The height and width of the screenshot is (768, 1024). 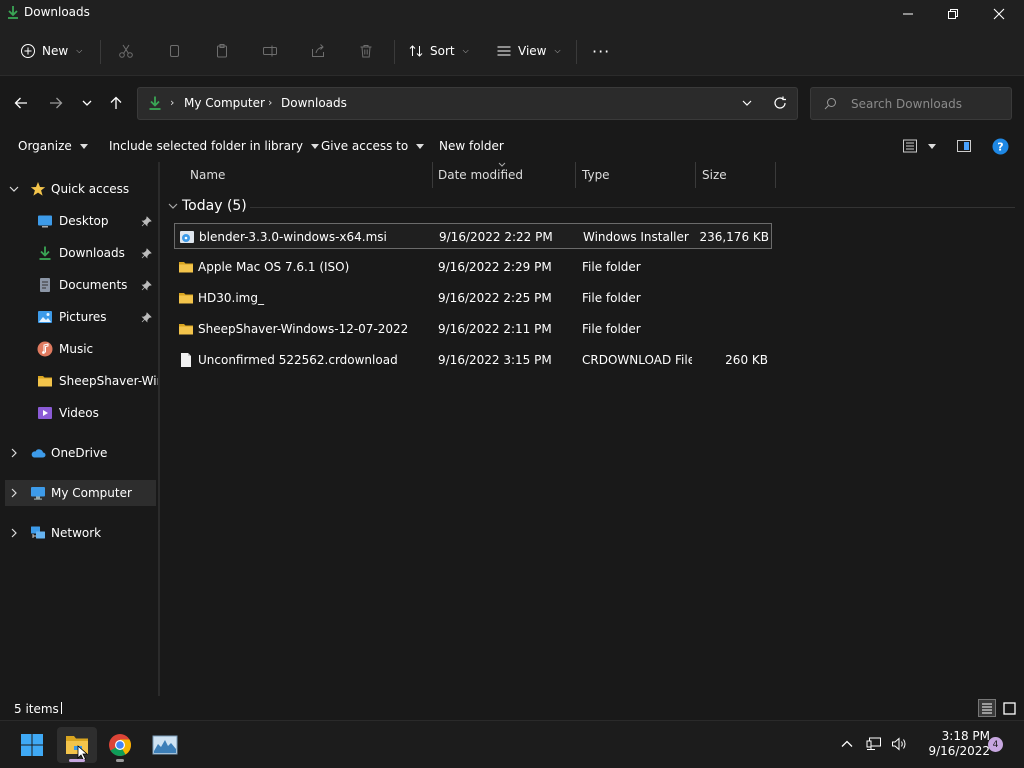 I want to click on restore-icon, so click(x=953, y=14).